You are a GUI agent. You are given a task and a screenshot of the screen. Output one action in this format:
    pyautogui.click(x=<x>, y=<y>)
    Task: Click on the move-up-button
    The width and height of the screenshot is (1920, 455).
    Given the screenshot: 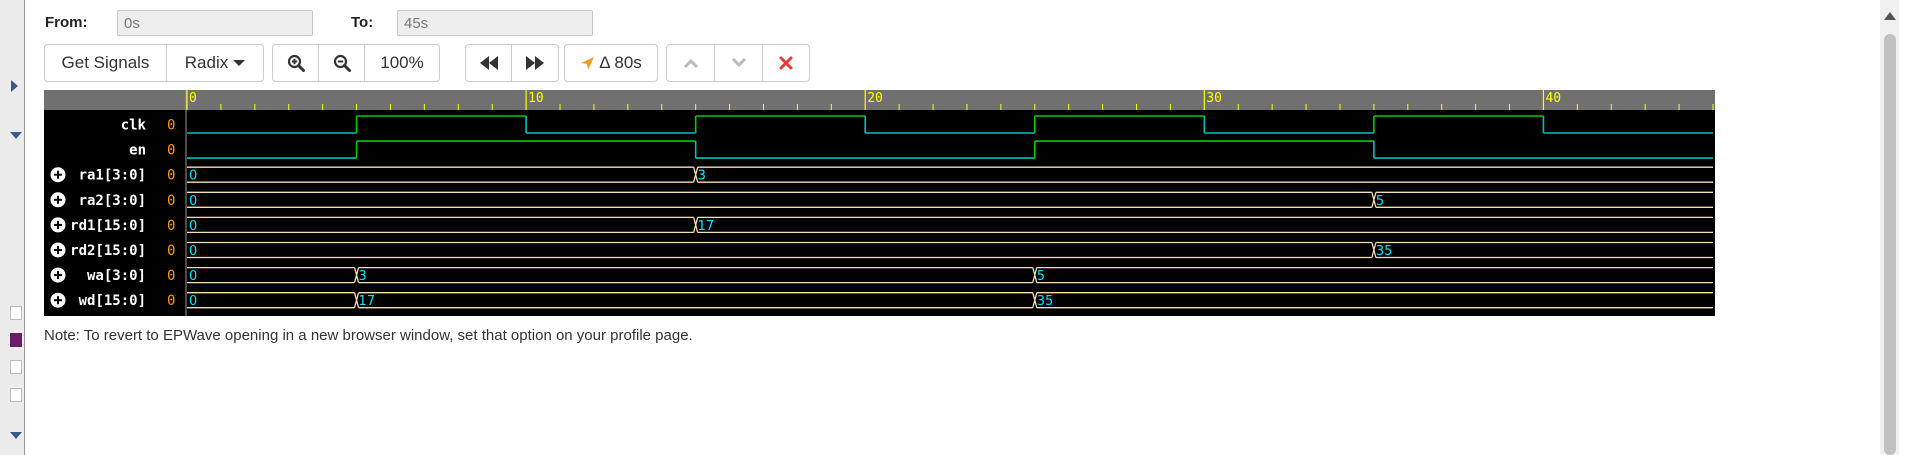 What is the action you would take?
    pyautogui.click(x=691, y=63)
    